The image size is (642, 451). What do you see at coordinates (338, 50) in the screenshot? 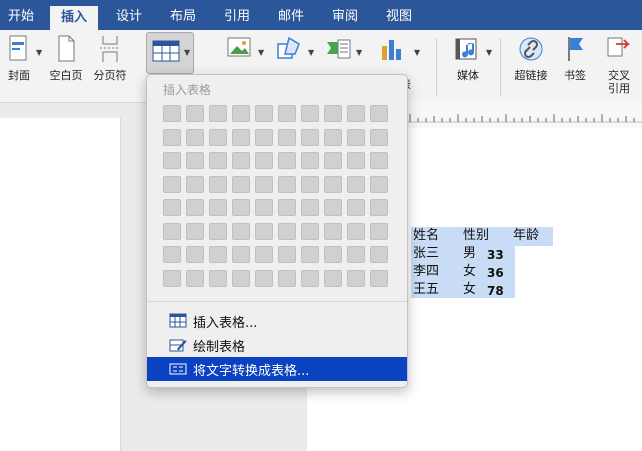
I see `smartart-button` at bounding box center [338, 50].